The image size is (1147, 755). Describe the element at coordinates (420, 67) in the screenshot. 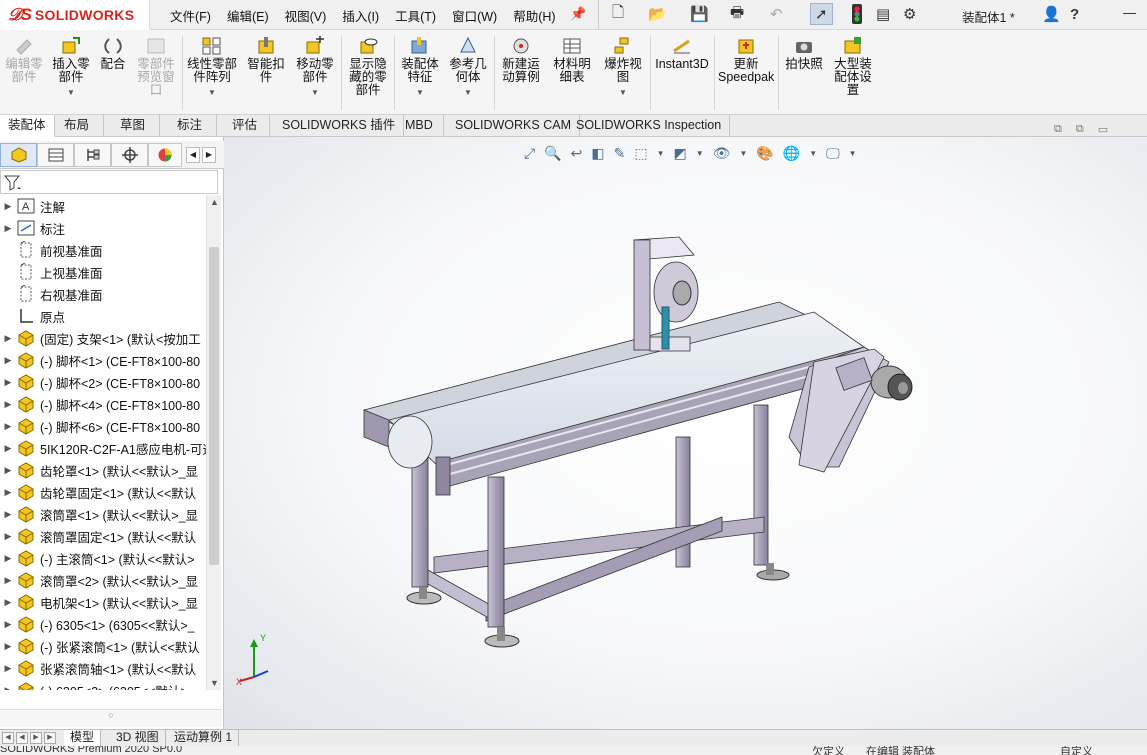

I see `assembly-features-button: 装配体 特征 ▼` at that location.